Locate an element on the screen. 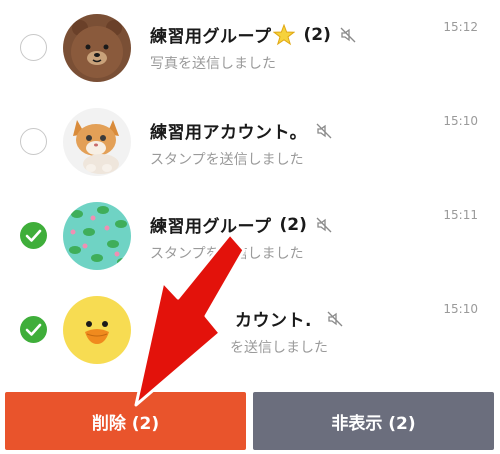 Image resolution: width=500 pixels, height=454 pixels. bear-icon is located at coordinates (97, 48).